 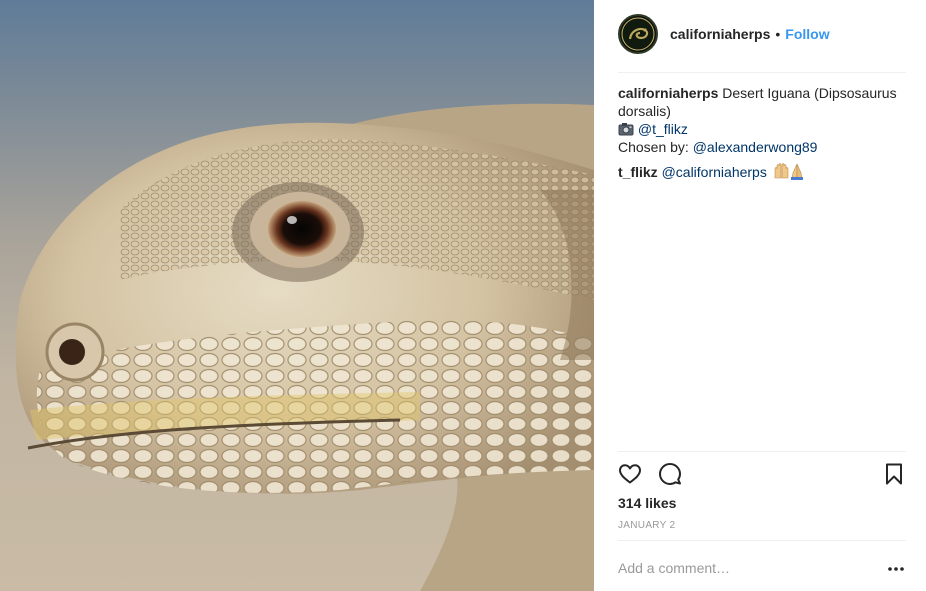 What do you see at coordinates (762, 72) in the screenshot?
I see `header-divider` at bounding box center [762, 72].